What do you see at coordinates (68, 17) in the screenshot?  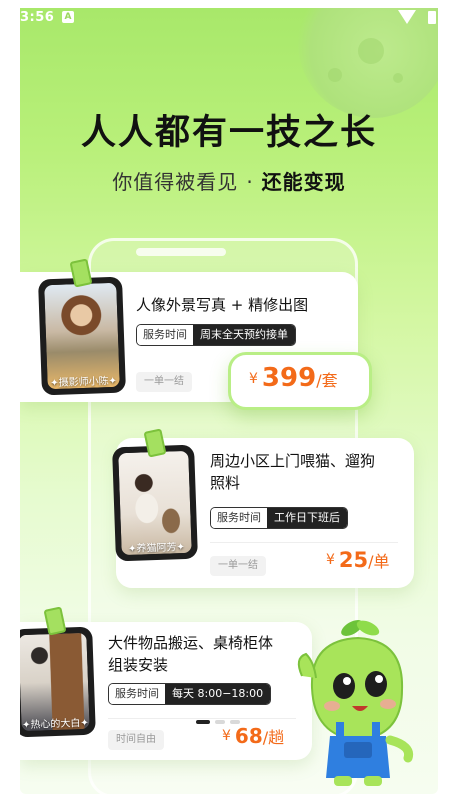 I see `app-notification-icon: A` at bounding box center [68, 17].